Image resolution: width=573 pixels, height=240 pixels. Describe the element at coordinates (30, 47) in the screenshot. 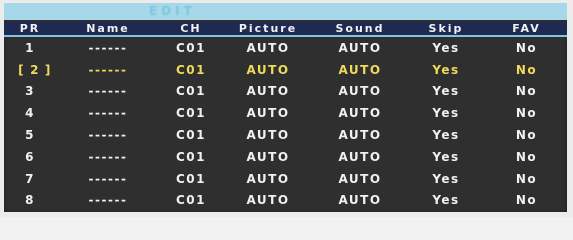

I see `channel-number-cell: 1` at that location.